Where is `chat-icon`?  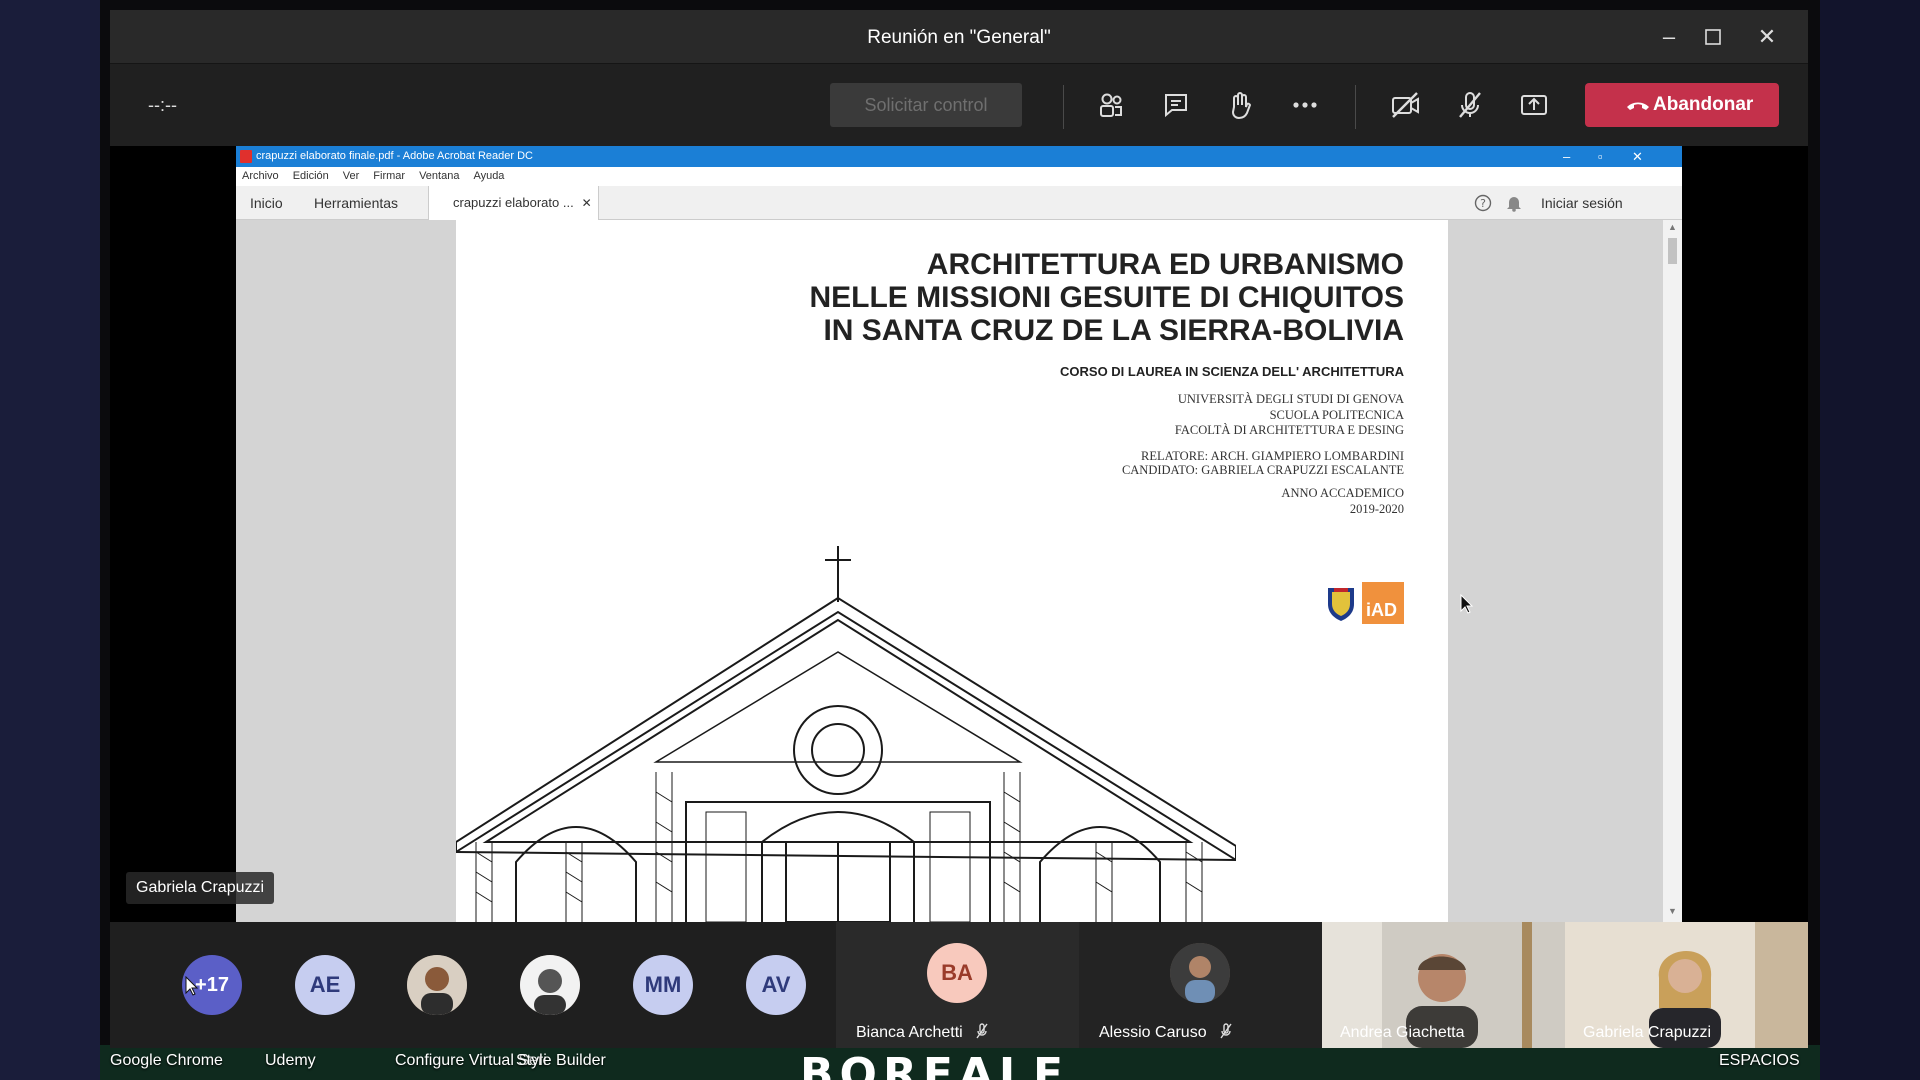
chat-icon is located at coordinates (1176, 105).